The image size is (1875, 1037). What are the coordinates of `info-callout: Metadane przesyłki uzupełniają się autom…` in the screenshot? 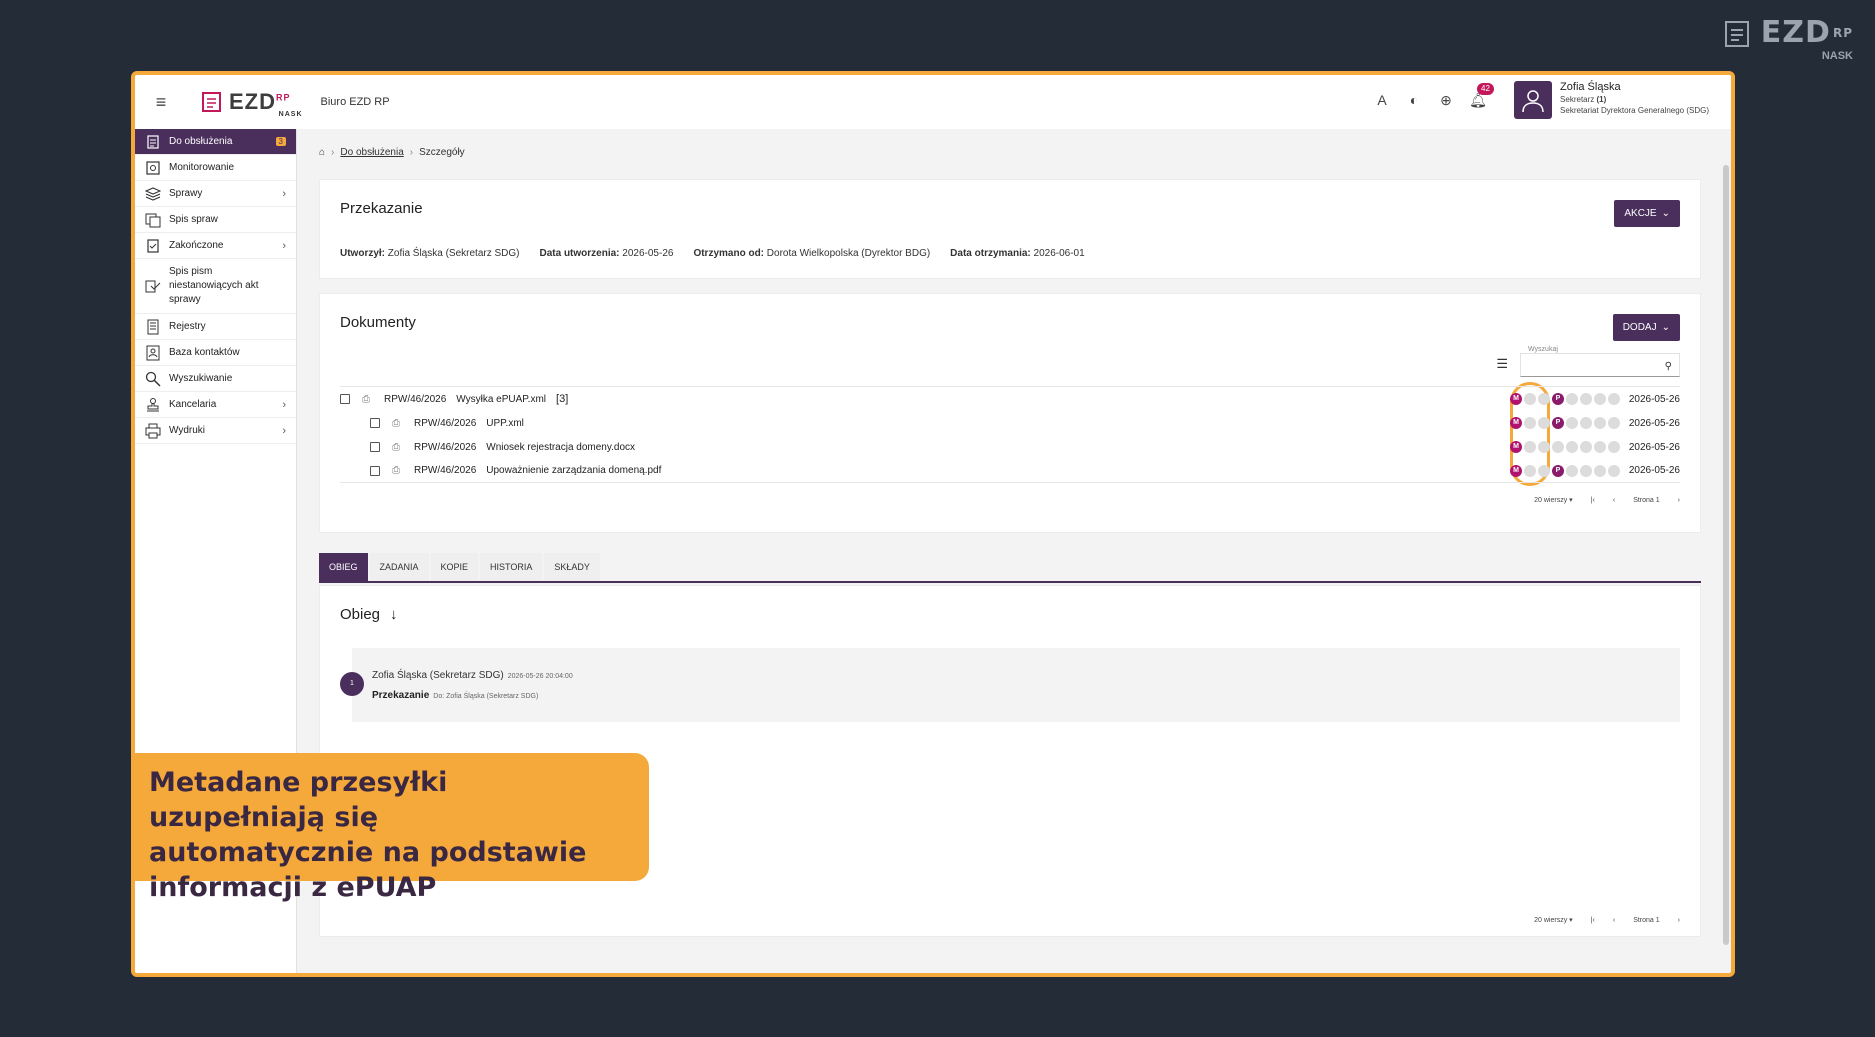 It's located at (390, 828).